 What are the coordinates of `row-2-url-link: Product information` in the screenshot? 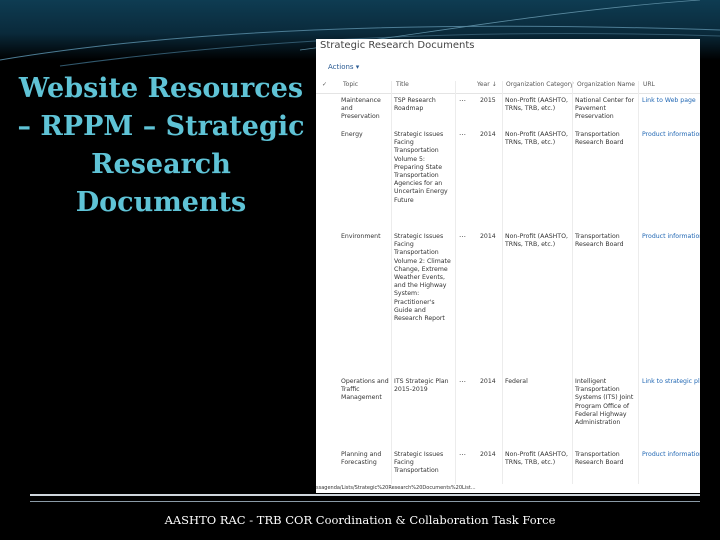 It's located at (671, 135).